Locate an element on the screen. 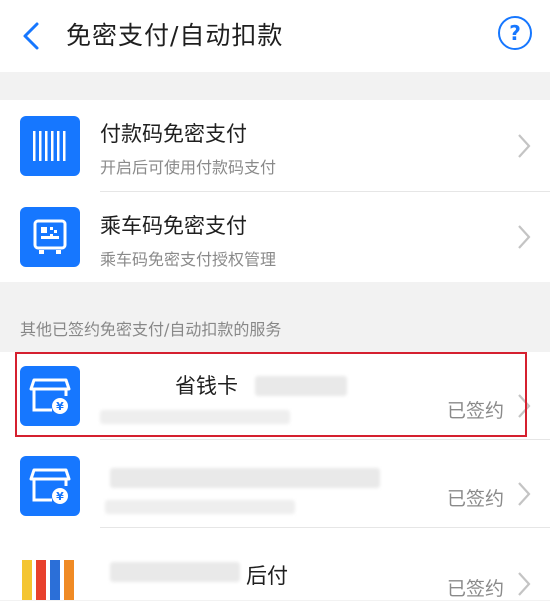 The image size is (550, 601). highlight-box is located at coordinates (271, 394).